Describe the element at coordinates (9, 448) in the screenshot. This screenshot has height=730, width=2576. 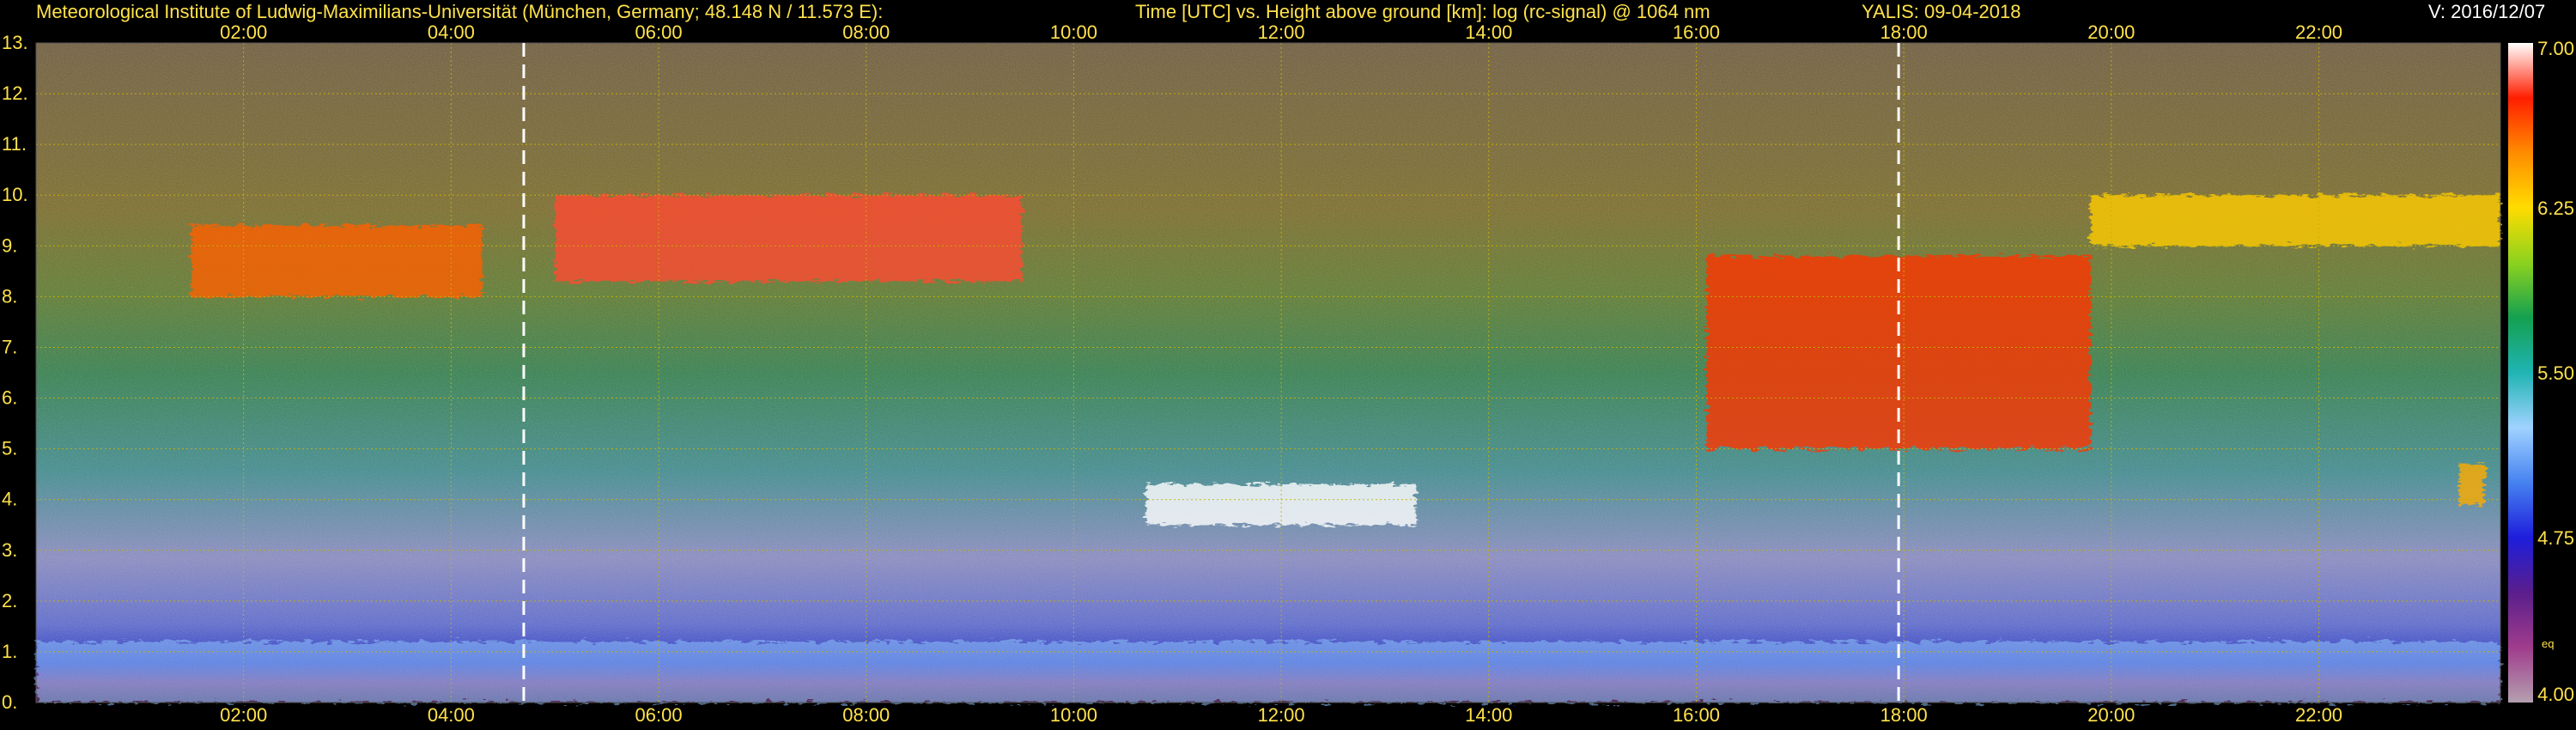
I see `y-tick-label: 5.` at that location.